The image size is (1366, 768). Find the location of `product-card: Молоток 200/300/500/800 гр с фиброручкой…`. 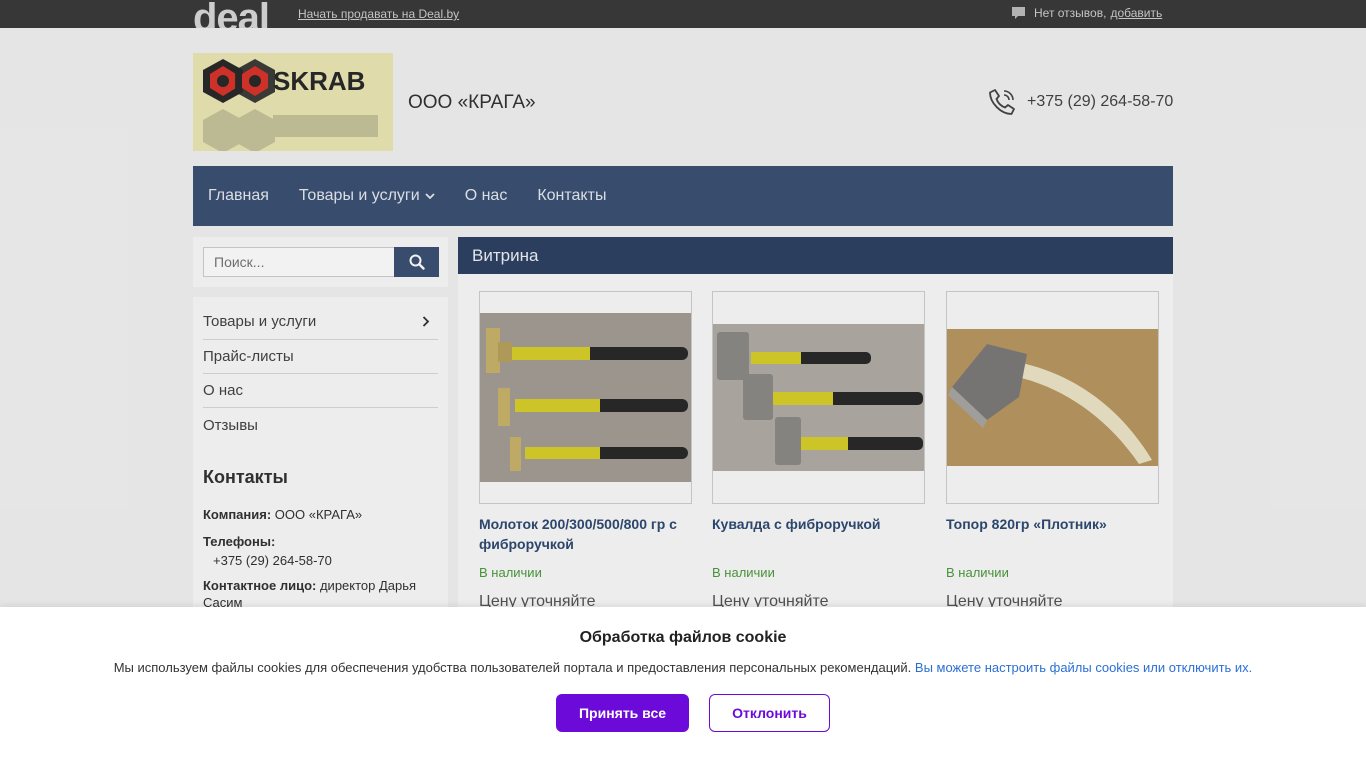

product-card: Молоток 200/300/500/800 гр с фиброручкой… is located at coordinates (585, 451).